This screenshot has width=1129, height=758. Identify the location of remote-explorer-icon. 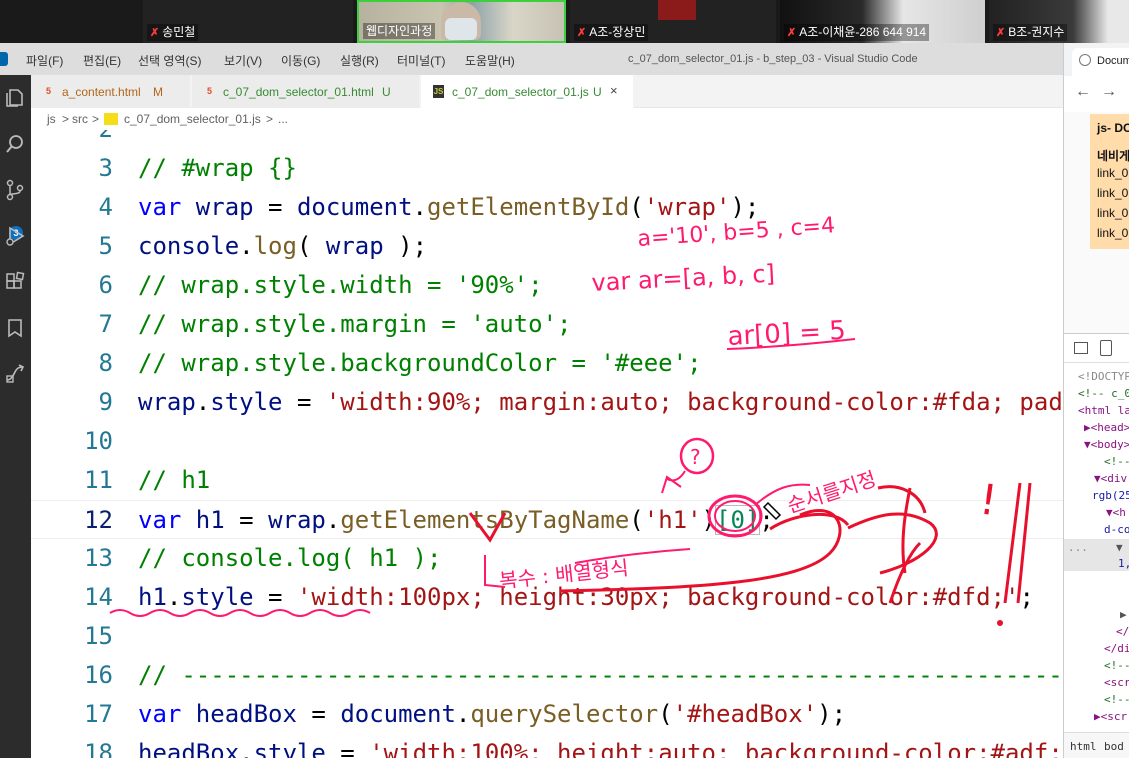
(15, 374).